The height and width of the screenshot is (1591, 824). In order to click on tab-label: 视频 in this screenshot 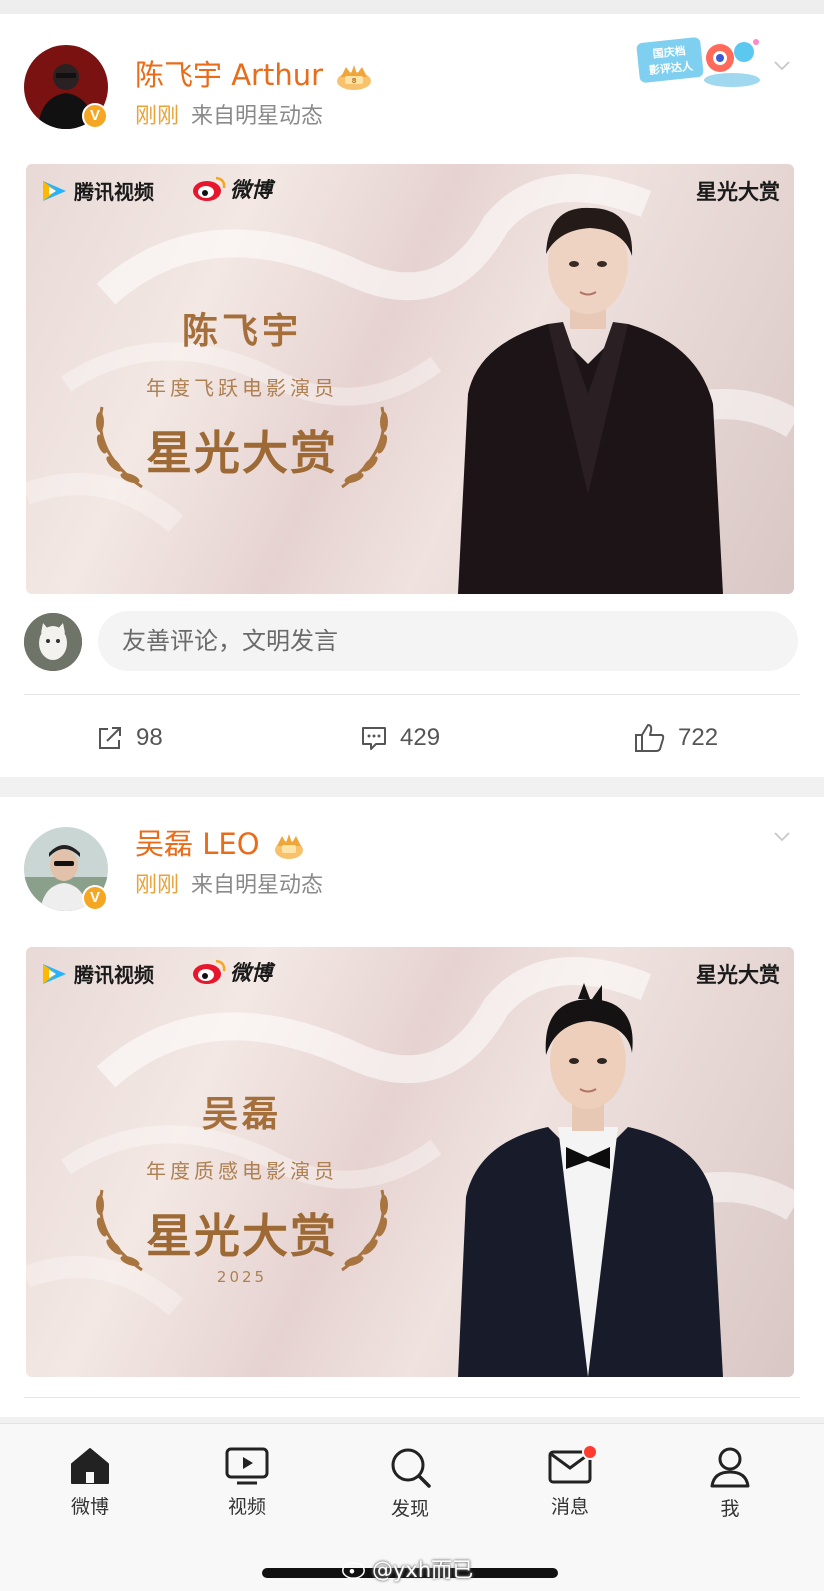, I will do `click(246, 1507)`.